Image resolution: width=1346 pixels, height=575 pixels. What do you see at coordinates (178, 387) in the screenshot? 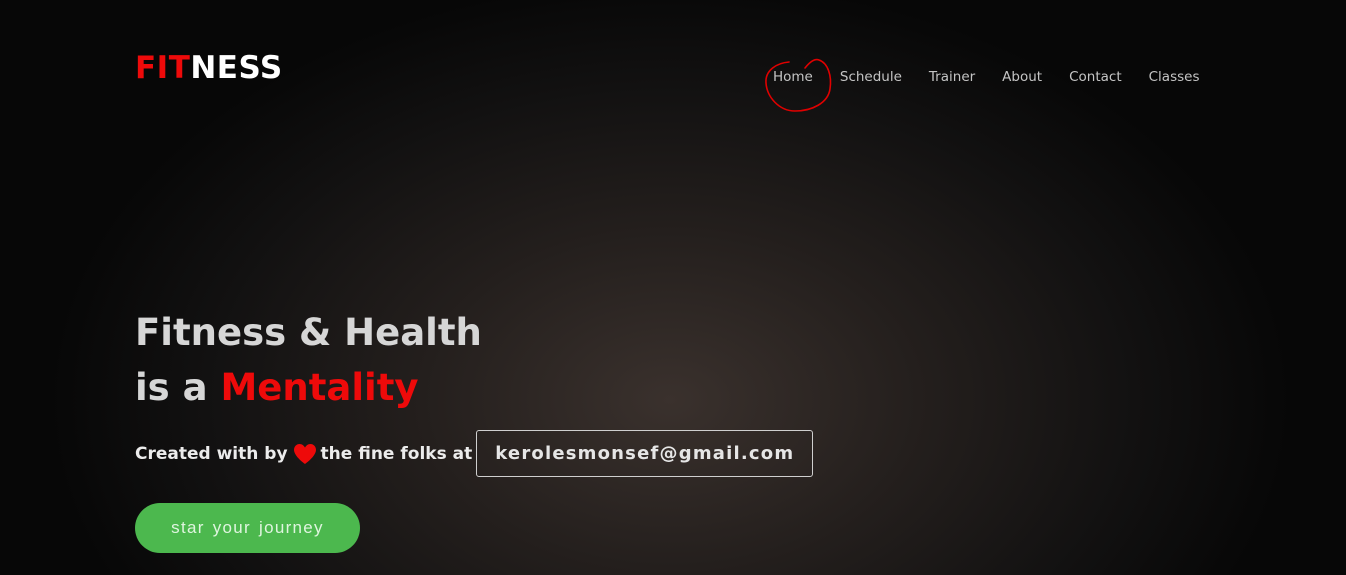
I see `hero-line2-prefix: is a` at bounding box center [178, 387].